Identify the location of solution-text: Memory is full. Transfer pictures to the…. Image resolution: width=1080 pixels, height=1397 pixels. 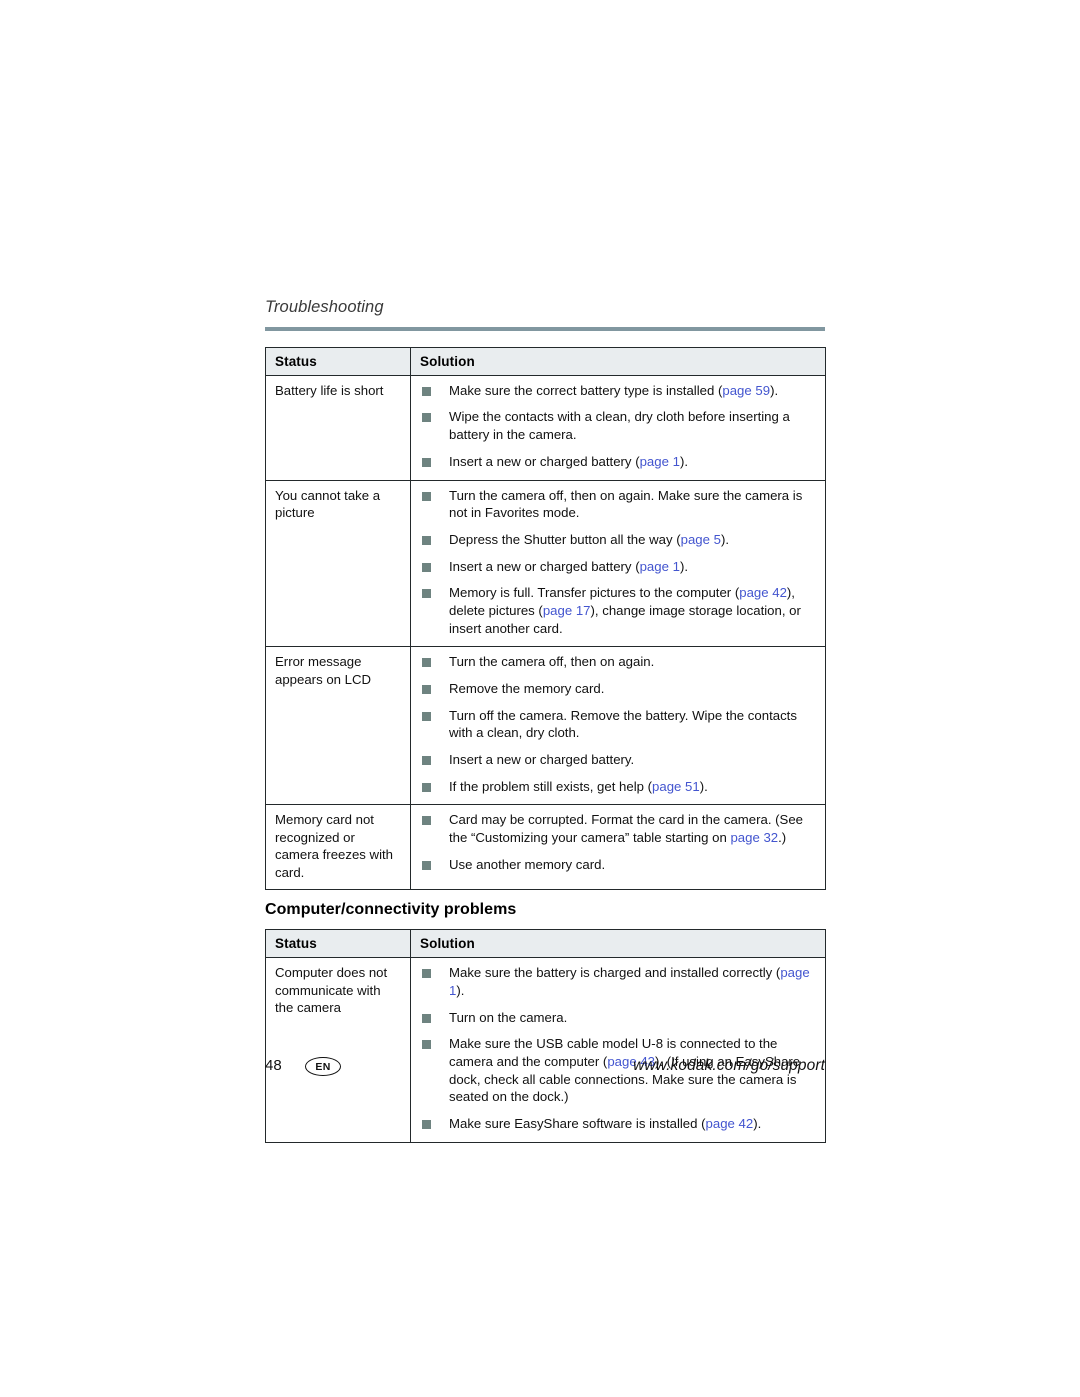
(594, 593).